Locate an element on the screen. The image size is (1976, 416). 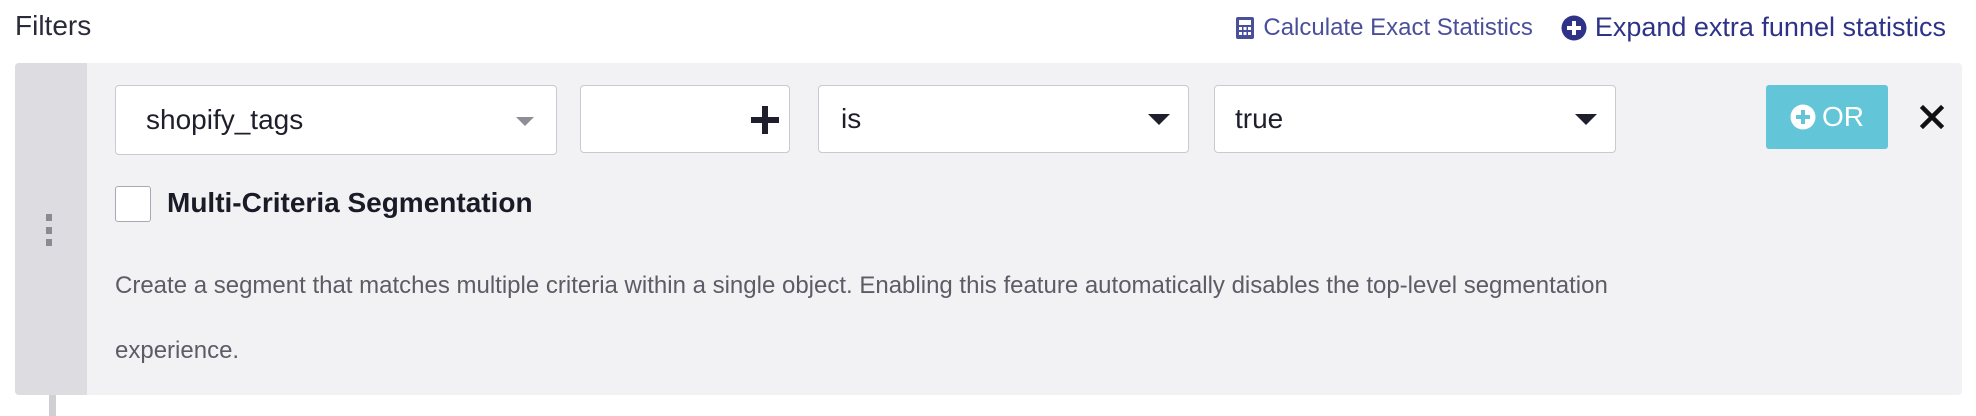
calculate-exact-statistics-label: Calculate Exact Statistics is located at coordinates (1398, 27).